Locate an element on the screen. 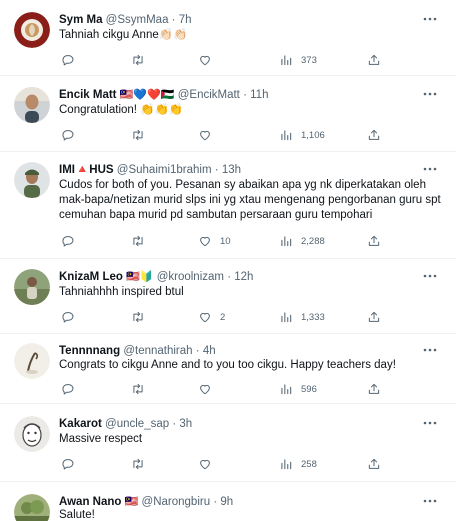 This screenshot has height=521, width=456. views-chart-icon is located at coordinates (286, 317).